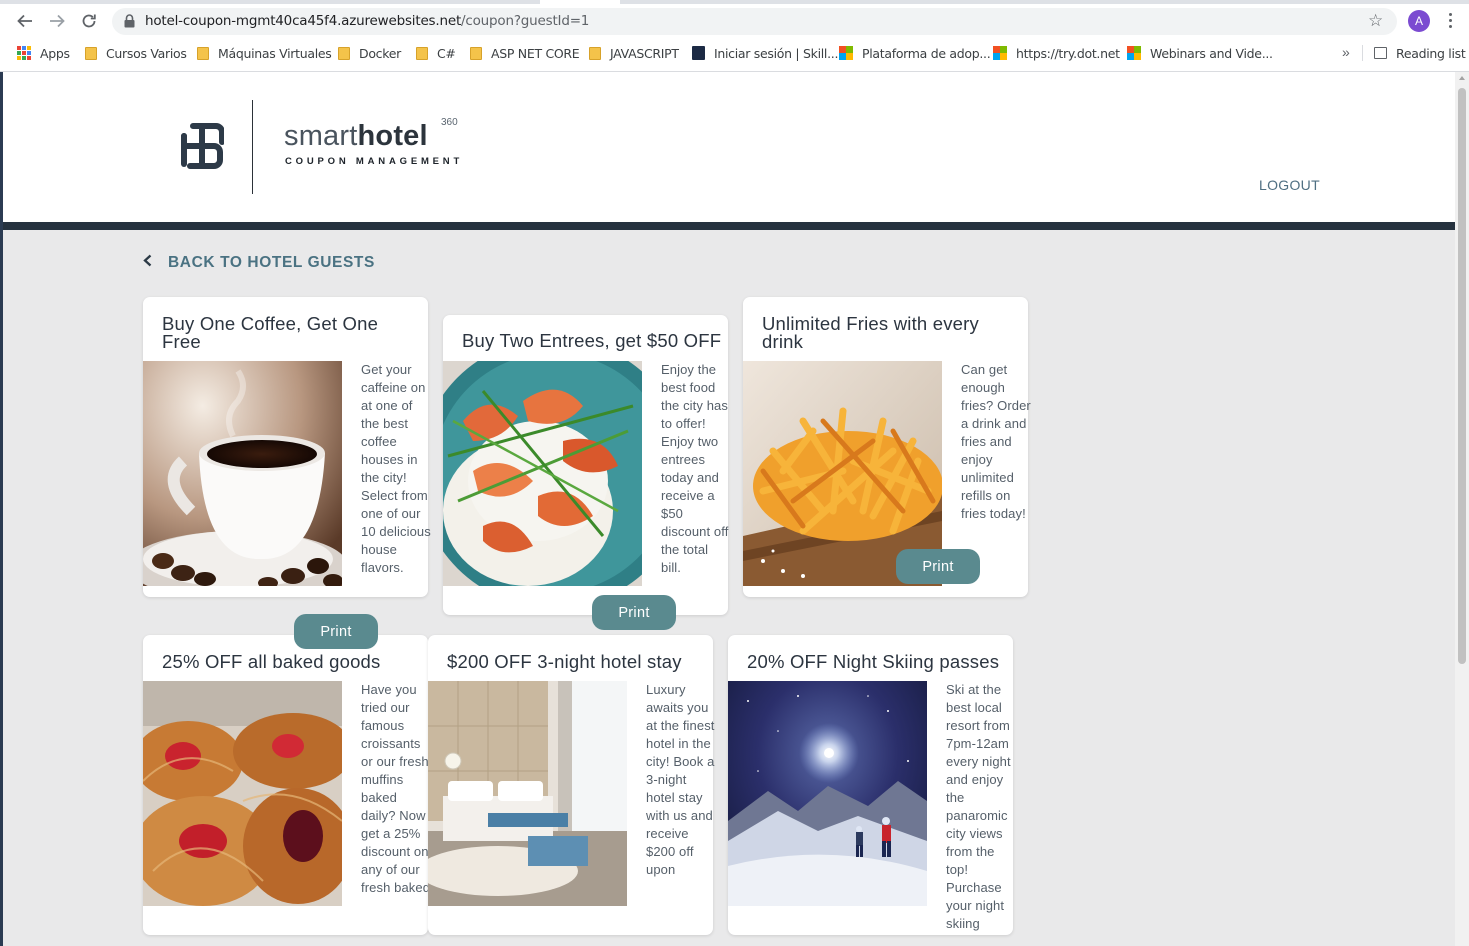 Image resolution: width=1469 pixels, height=946 pixels. Describe the element at coordinates (449, 122) in the screenshot. I see `brand-superscript: 360` at that location.